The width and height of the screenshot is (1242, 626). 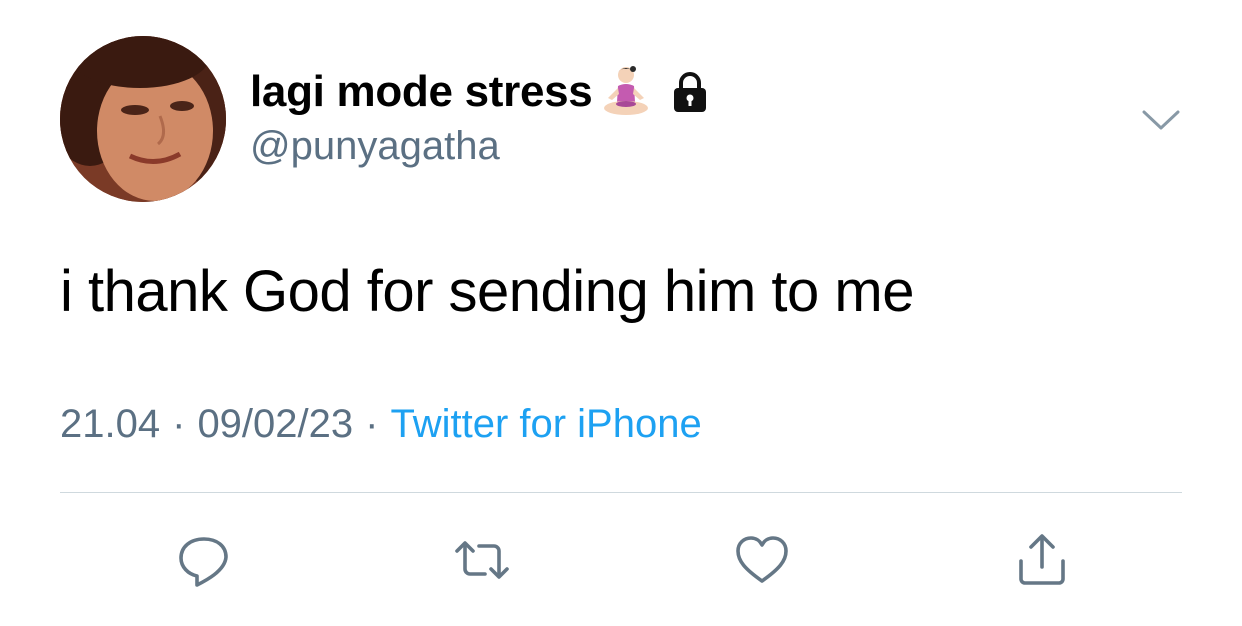 What do you see at coordinates (110, 424) in the screenshot?
I see `tweet-time: 21.04` at bounding box center [110, 424].